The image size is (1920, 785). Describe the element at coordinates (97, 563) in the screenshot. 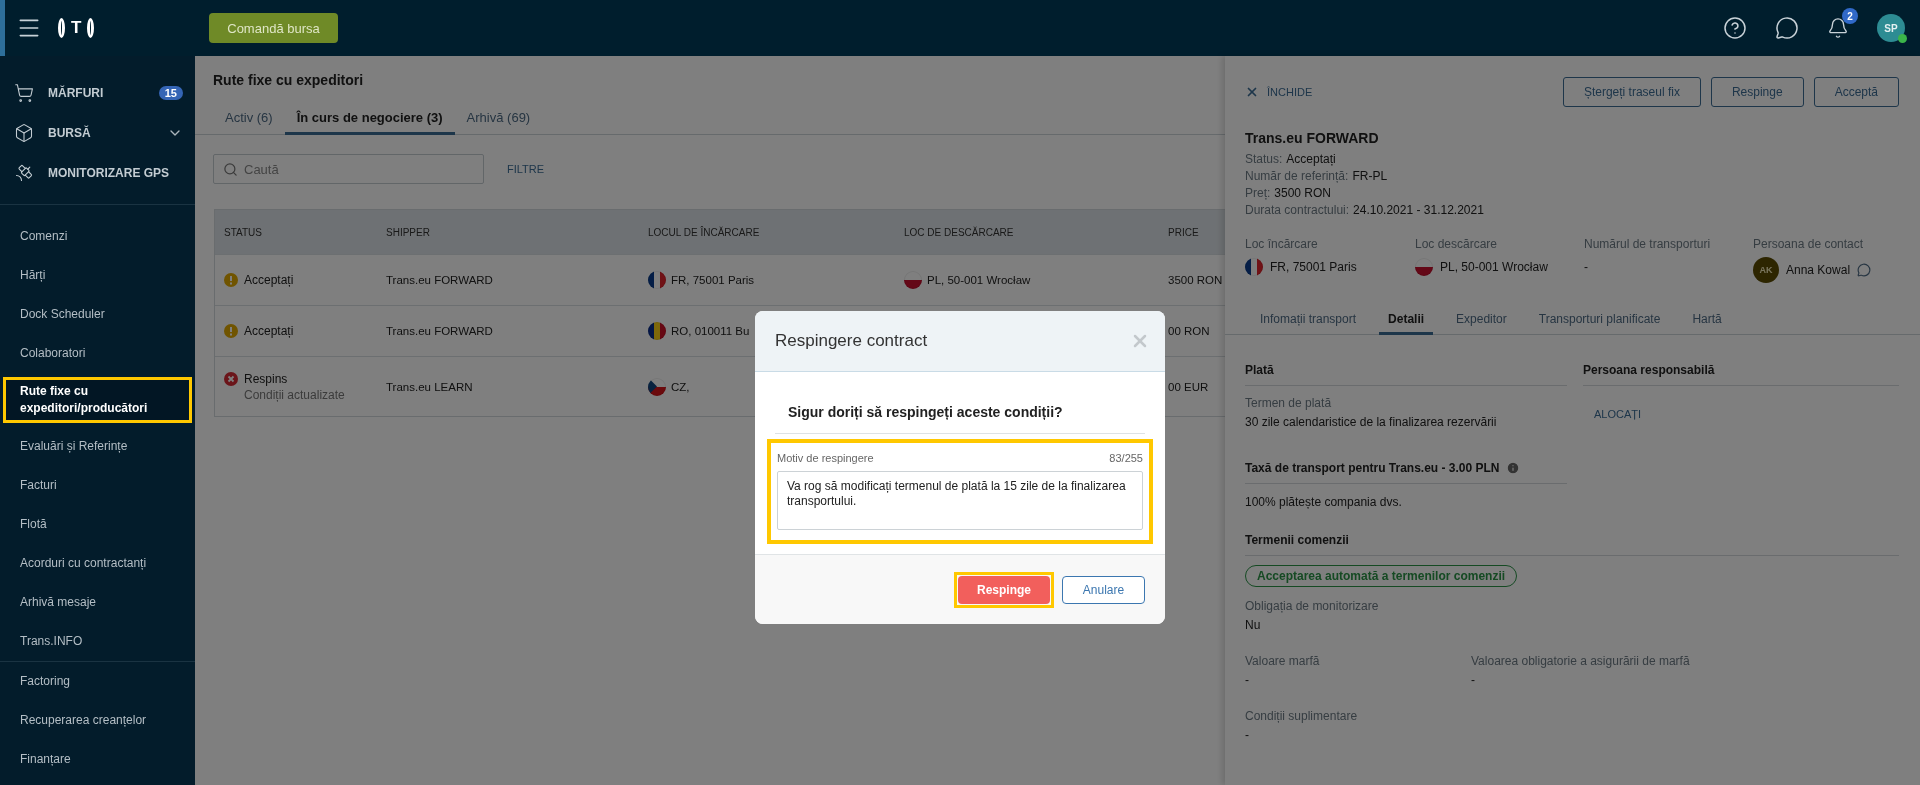

I see `sidebar-item: Acorduri cu contractanți` at that location.